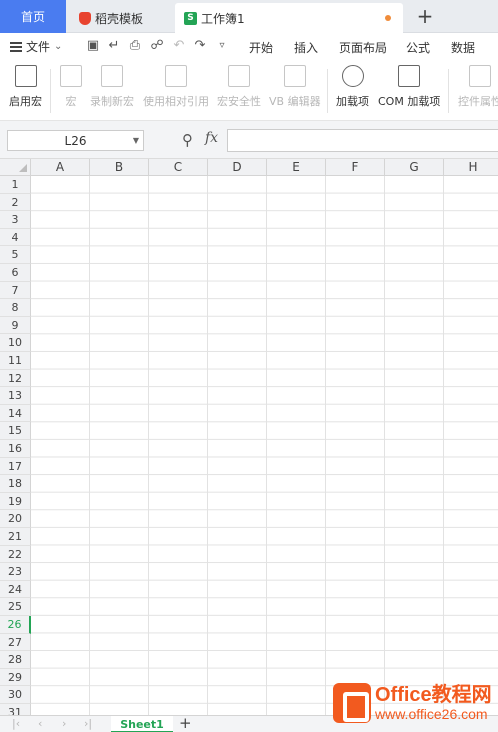  What do you see at coordinates (15, 220) in the screenshot?
I see `row-header: 3` at bounding box center [15, 220].